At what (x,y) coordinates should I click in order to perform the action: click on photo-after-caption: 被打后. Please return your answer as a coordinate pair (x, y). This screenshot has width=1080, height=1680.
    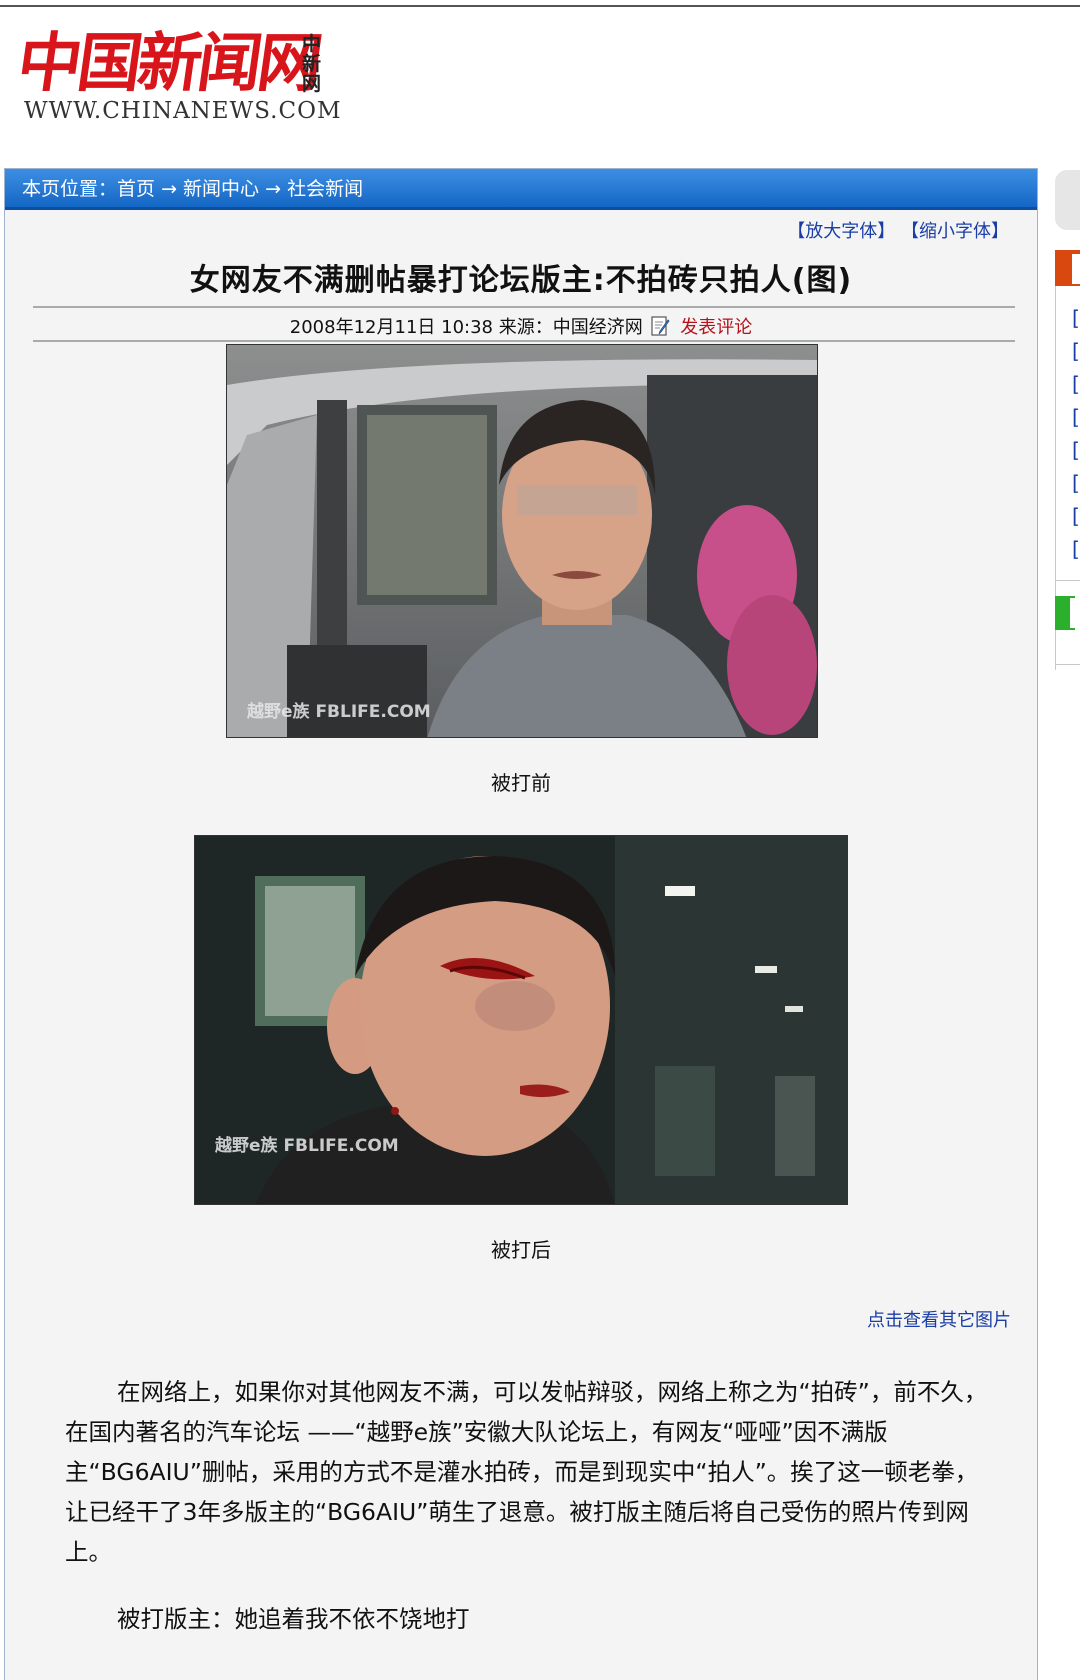
    Looking at the image, I should click on (521, 1250).